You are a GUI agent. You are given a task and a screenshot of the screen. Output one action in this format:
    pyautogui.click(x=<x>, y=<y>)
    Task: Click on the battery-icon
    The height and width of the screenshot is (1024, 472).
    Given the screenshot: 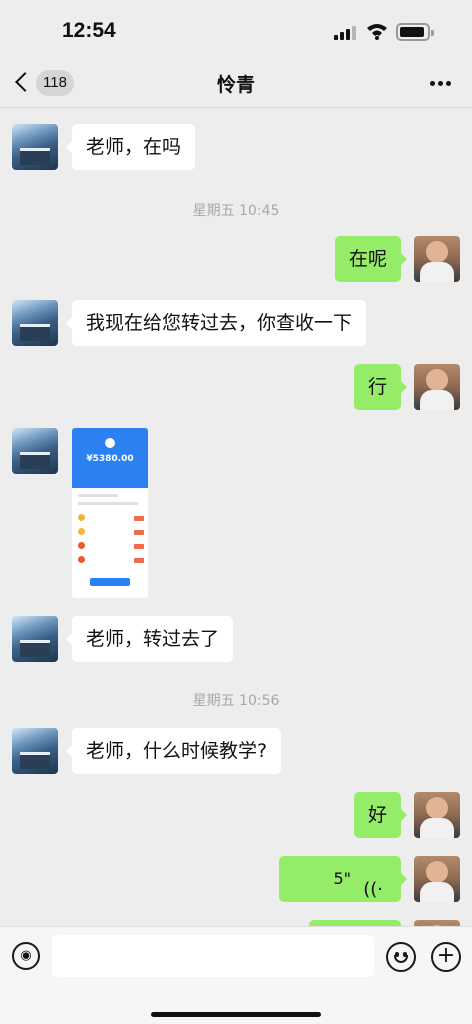 What is the action you would take?
    pyautogui.click(x=415, y=32)
    